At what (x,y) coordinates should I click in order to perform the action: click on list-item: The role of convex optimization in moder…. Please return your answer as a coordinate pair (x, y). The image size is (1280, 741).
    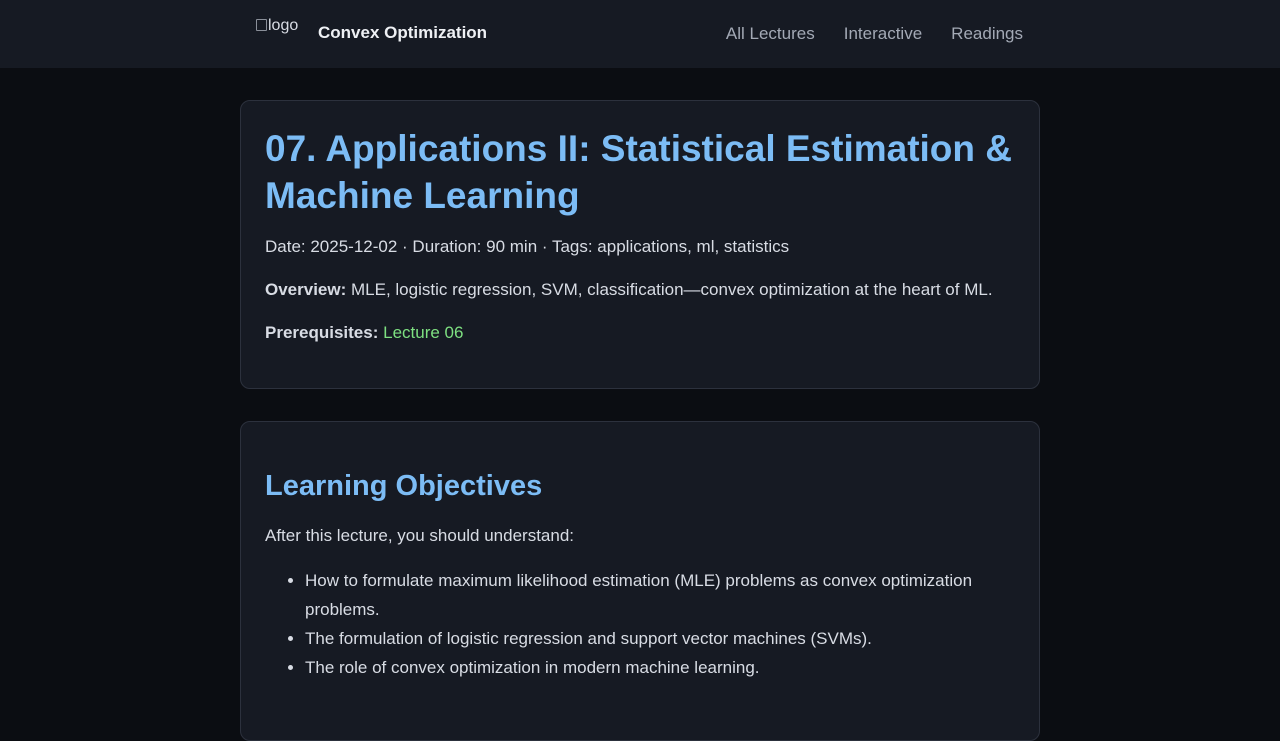
    Looking at the image, I should click on (655, 667).